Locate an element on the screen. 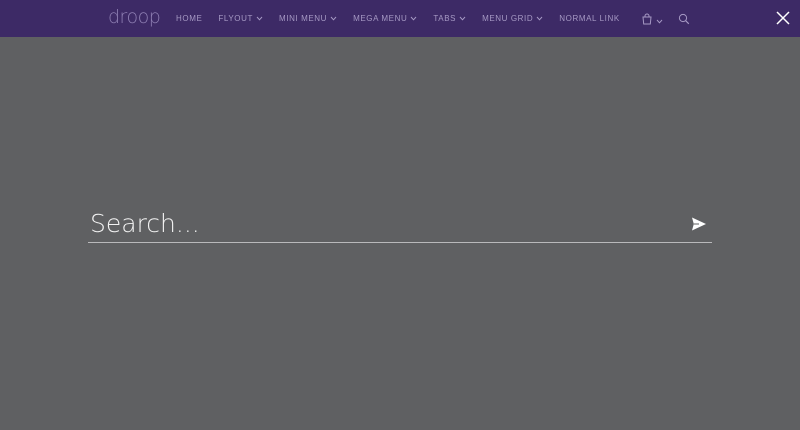 This screenshot has height=430, width=800. menu-item-mega-menu: MEGA MENU is located at coordinates (385, 18).